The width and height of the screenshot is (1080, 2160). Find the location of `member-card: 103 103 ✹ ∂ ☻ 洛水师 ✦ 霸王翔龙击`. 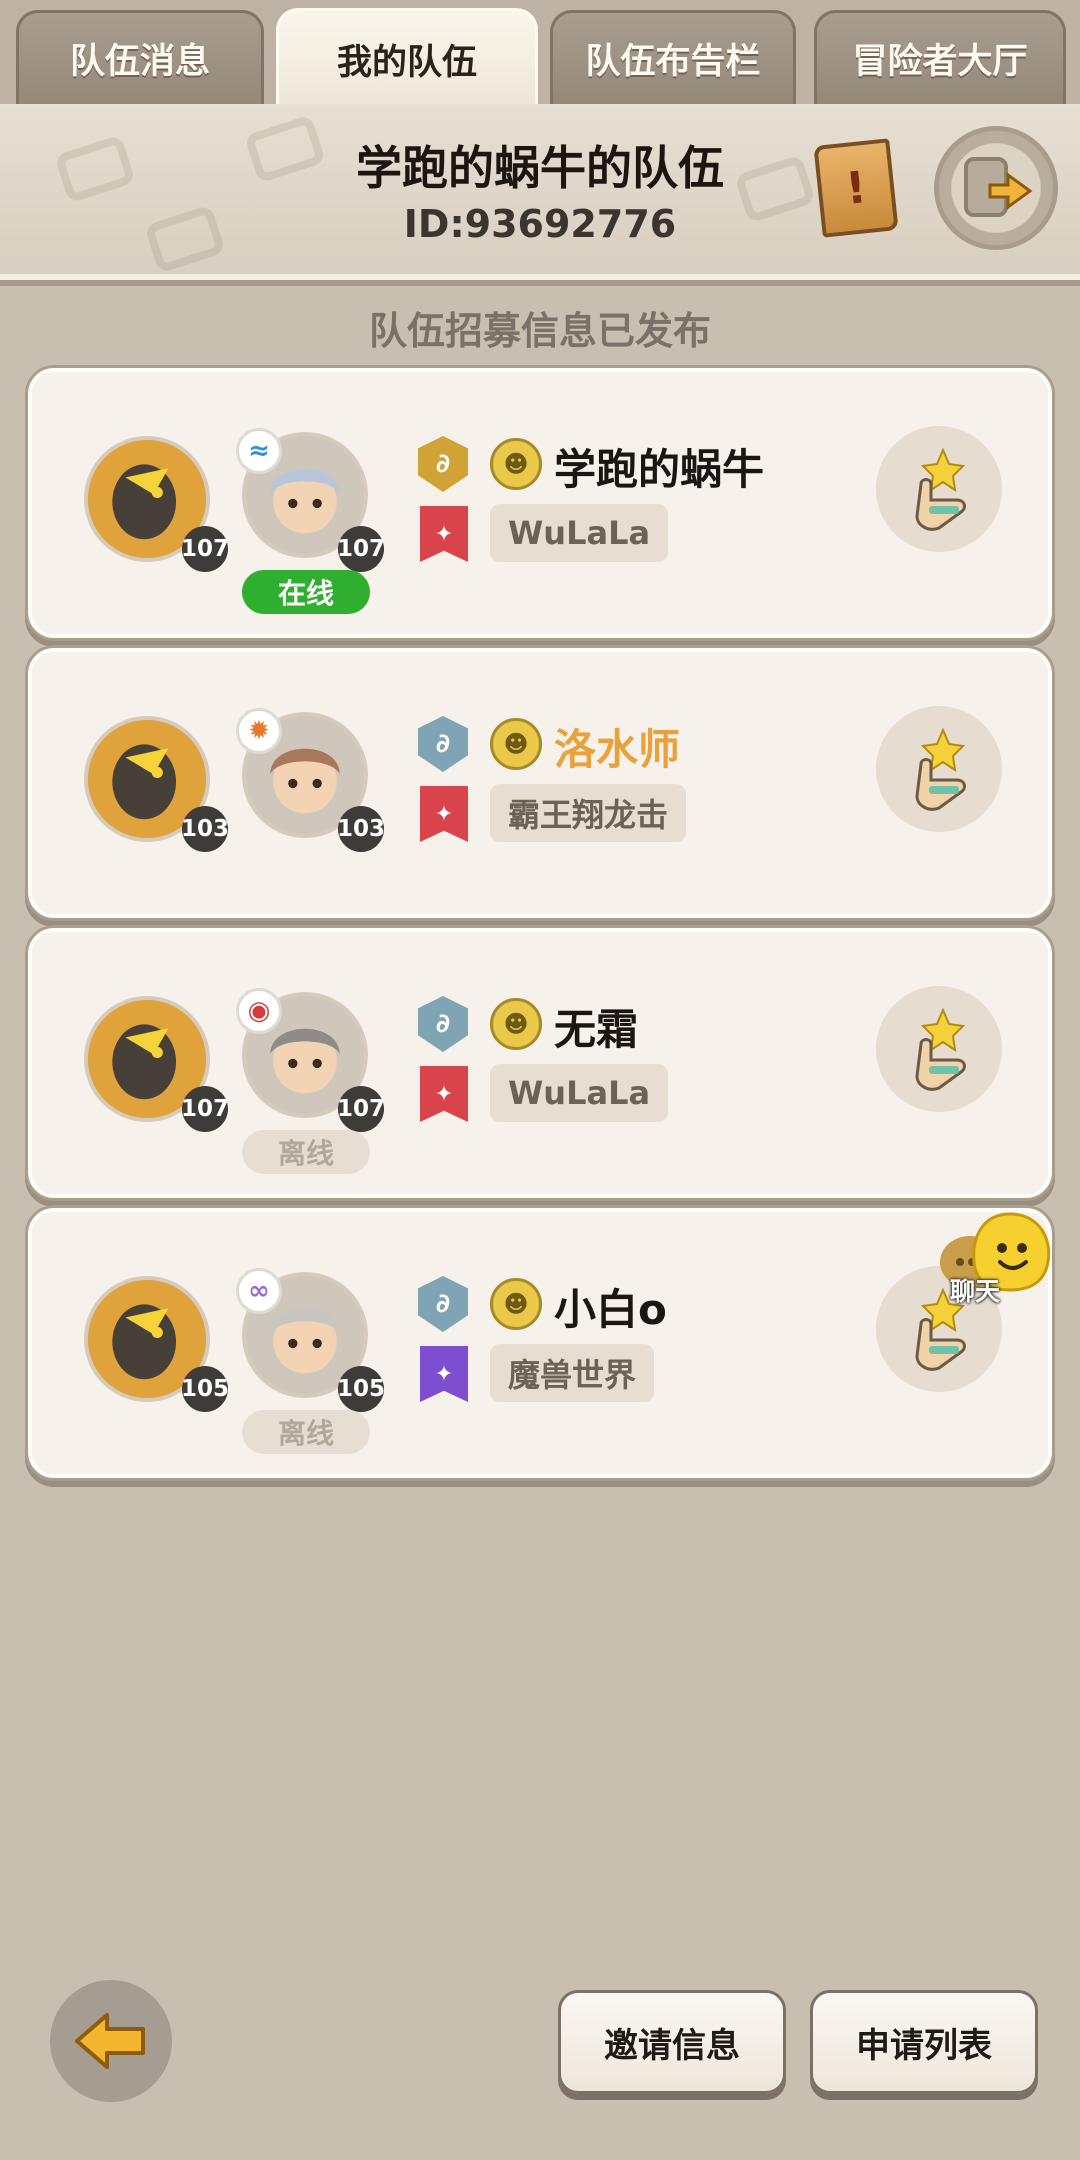

member-card: 103 103 ✹ ∂ ☻ 洛水师 ✦ 霸王翔龙击 is located at coordinates (540, 783).